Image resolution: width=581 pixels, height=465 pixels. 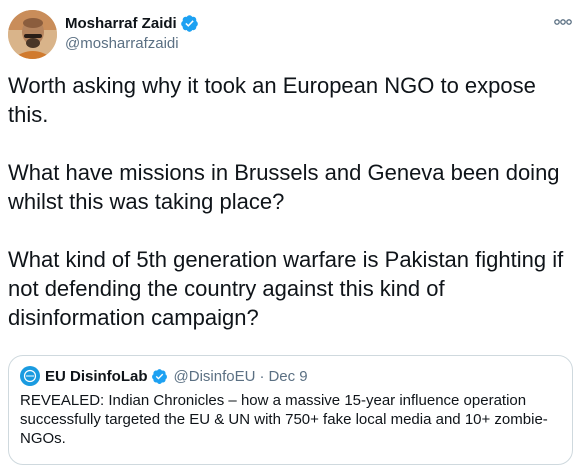 What do you see at coordinates (563, 22) in the screenshot?
I see `more-options-icon` at bounding box center [563, 22].